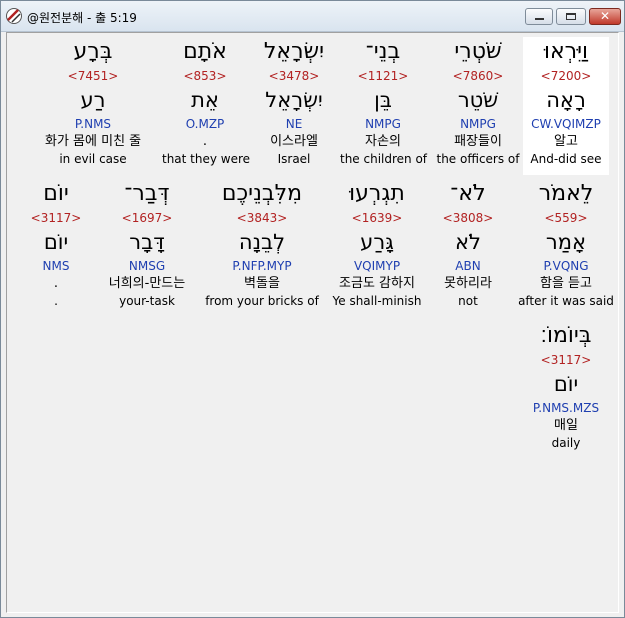 Image resolution: width=625 pixels, height=618 pixels. I want to click on korean-gloss: 벽돌을, so click(262, 283).